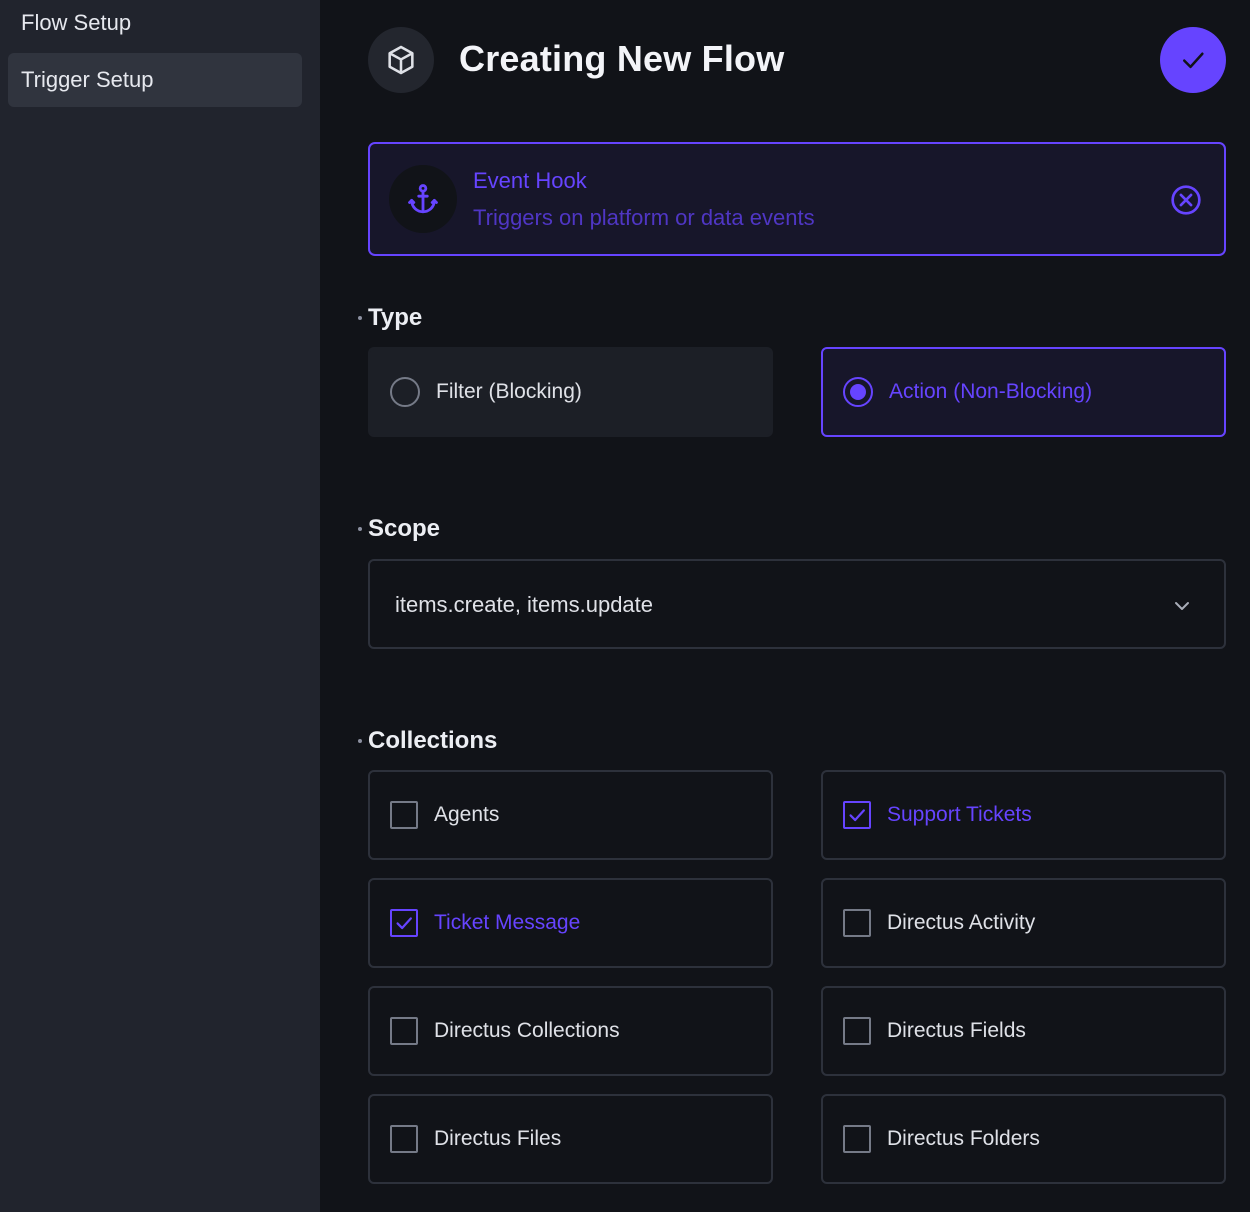 The height and width of the screenshot is (1212, 1250). Describe the element at coordinates (1186, 200) in the screenshot. I see `close-circle-icon` at that location.